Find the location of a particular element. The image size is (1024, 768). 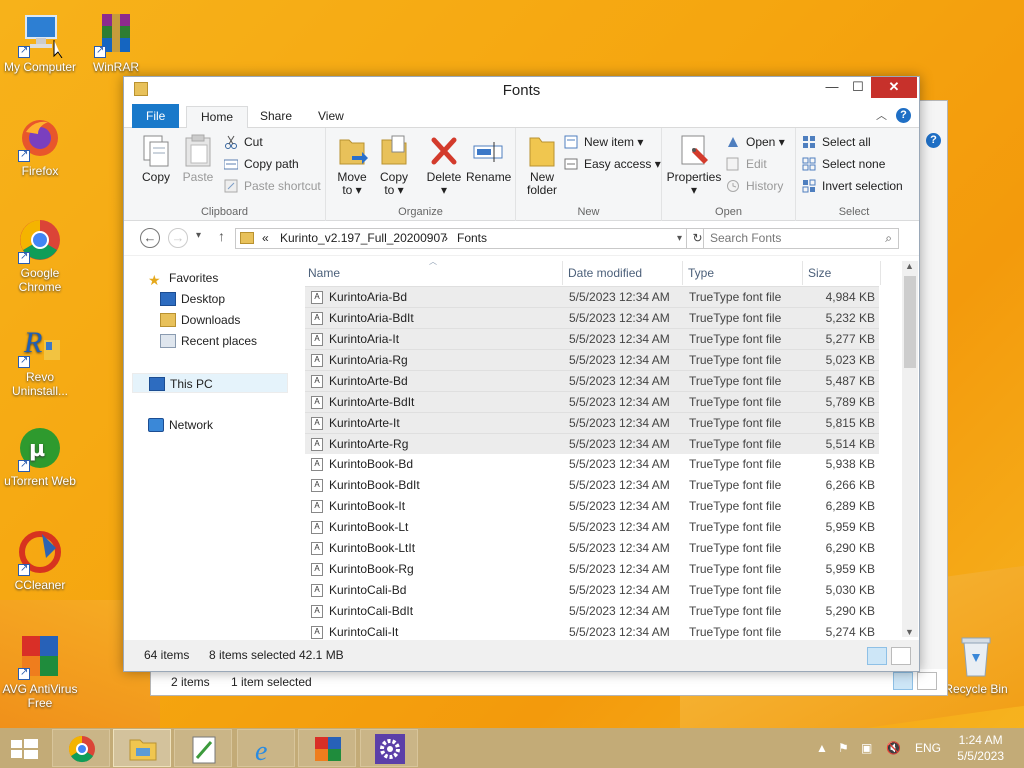

search-input: Search Fonts ⌕ is located at coordinates (801, 238).